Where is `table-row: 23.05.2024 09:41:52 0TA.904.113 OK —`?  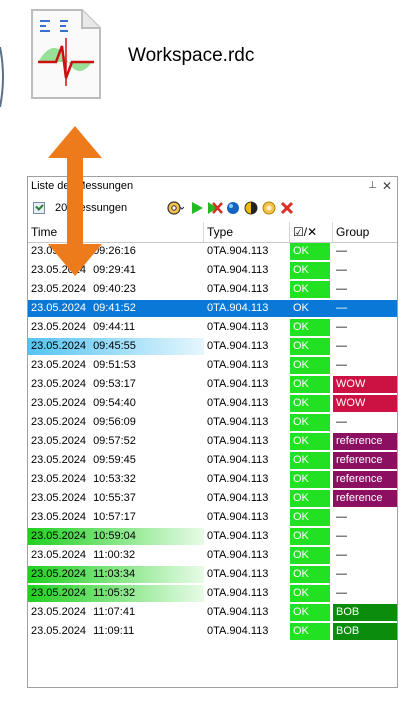
table-row: 23.05.2024 09:41:52 0TA.904.113 OK — is located at coordinates (212, 308).